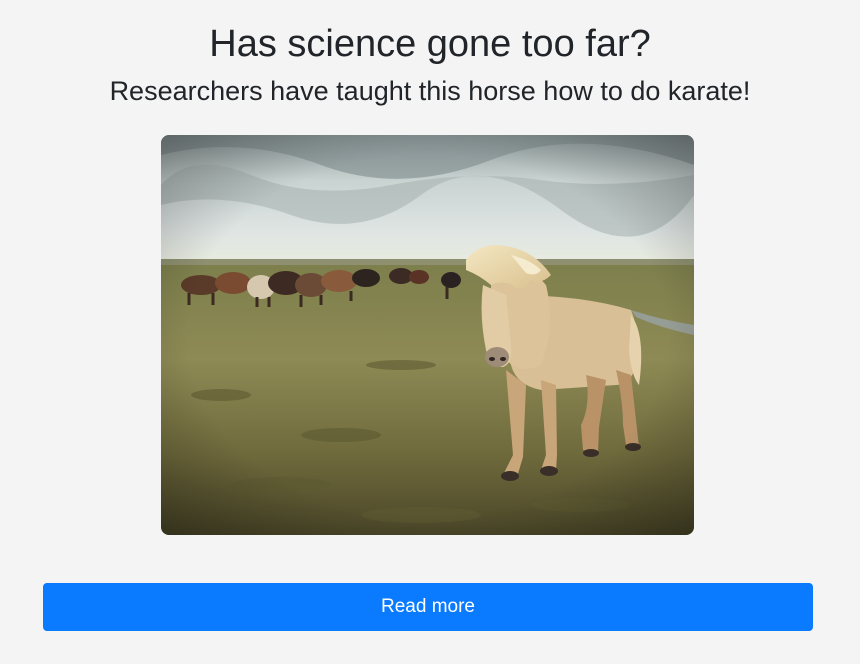  Describe the element at coordinates (428, 607) in the screenshot. I see `read-more-button: Read more` at that location.